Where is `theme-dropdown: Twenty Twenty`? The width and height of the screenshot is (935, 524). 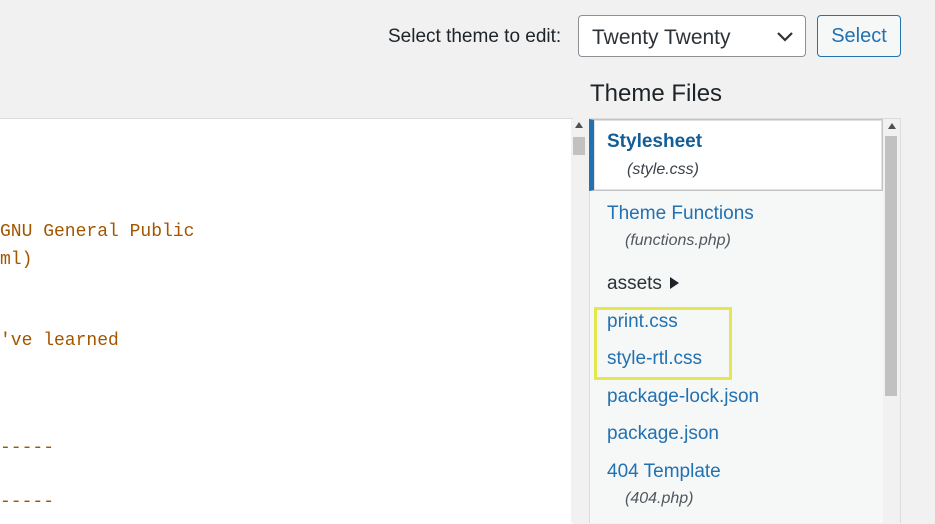
theme-dropdown: Twenty Twenty is located at coordinates (692, 36).